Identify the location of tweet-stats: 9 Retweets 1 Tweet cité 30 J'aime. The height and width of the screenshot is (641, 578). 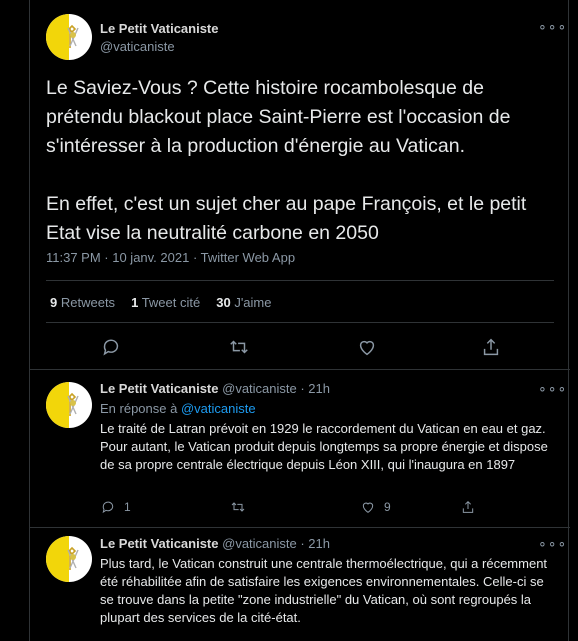
(168, 302).